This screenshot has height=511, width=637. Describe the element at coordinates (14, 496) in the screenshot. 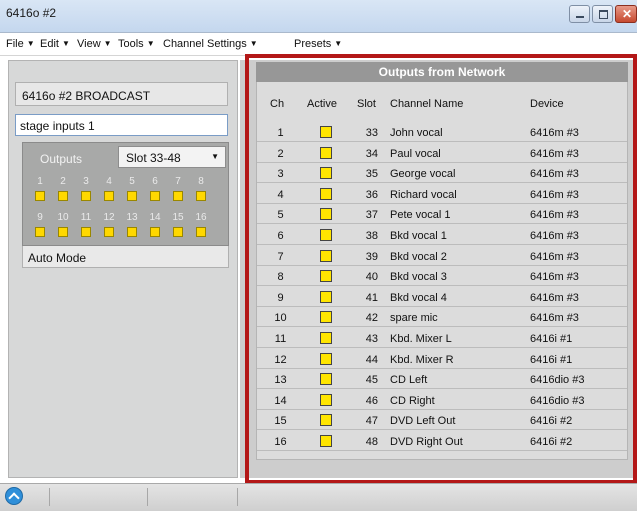

I see `chevron-up-icon` at that location.